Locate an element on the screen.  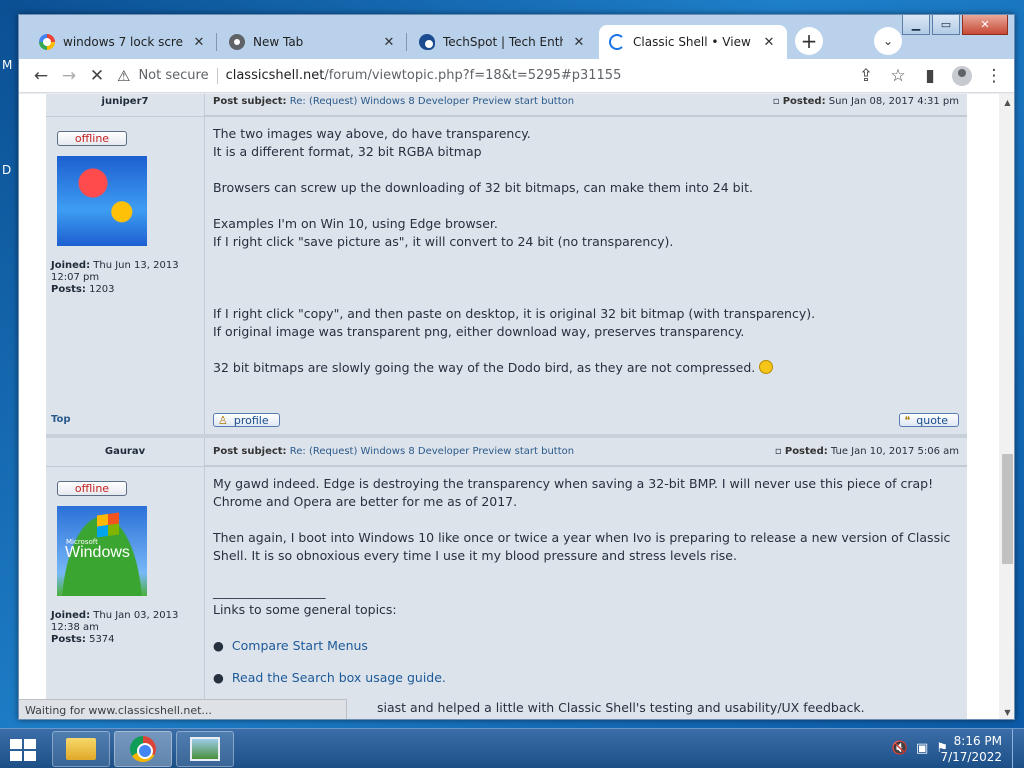
close-window-button: ✕ is located at coordinates (985, 25).